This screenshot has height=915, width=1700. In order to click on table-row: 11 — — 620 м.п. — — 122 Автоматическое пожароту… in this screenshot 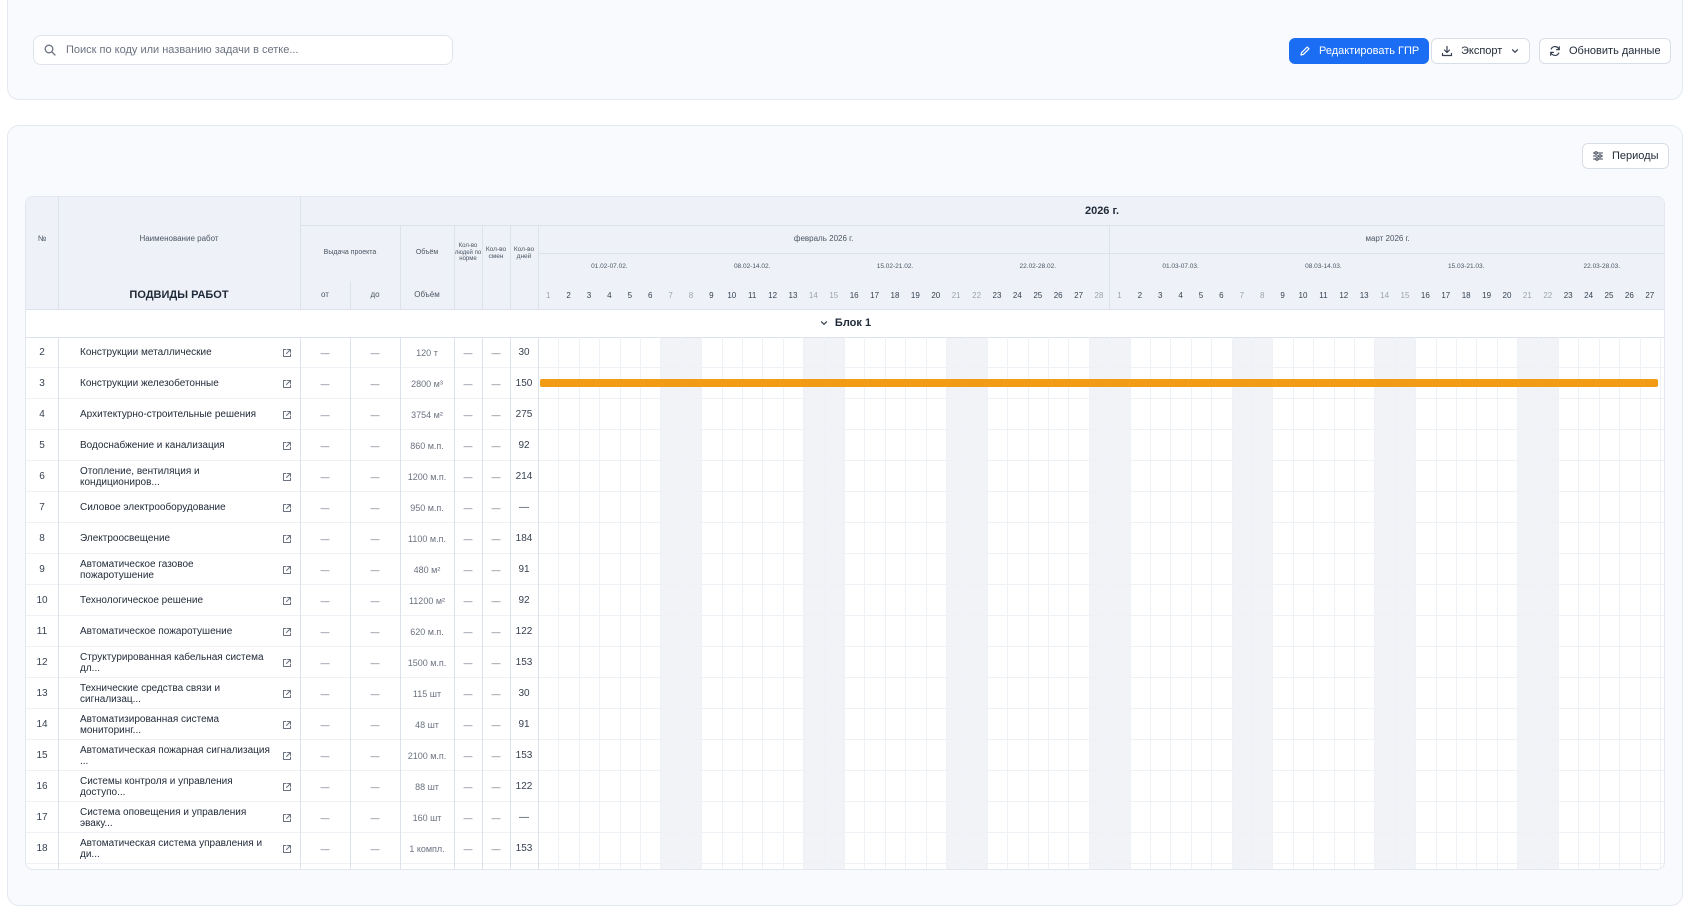, I will do `click(845, 631)`.